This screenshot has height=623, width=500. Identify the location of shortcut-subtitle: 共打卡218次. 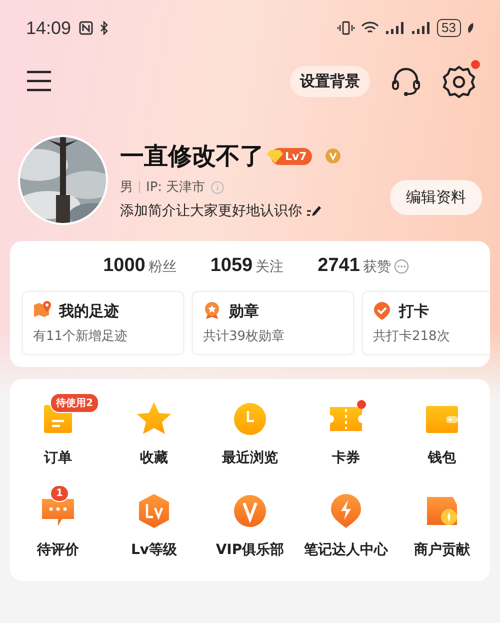
(412, 336).